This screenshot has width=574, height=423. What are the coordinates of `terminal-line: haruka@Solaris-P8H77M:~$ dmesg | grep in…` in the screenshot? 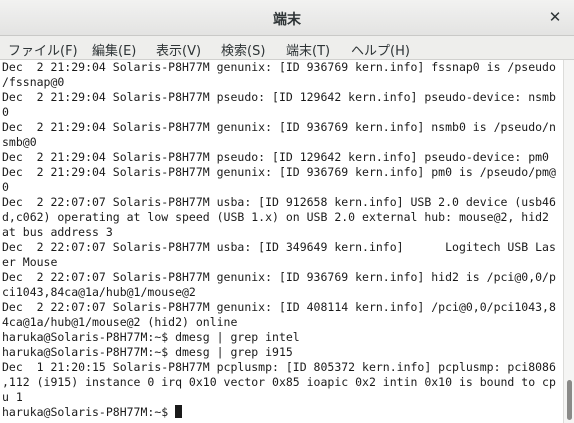 It's located at (151, 337).